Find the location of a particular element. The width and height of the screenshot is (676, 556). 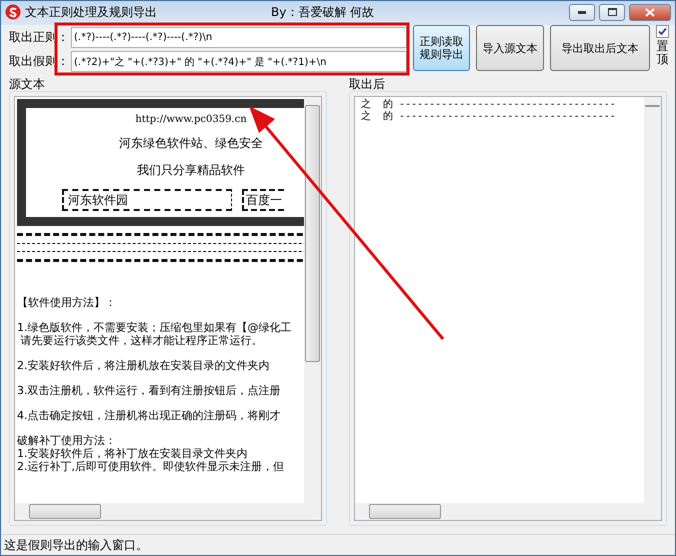

close-icon is located at coordinates (650, 12).